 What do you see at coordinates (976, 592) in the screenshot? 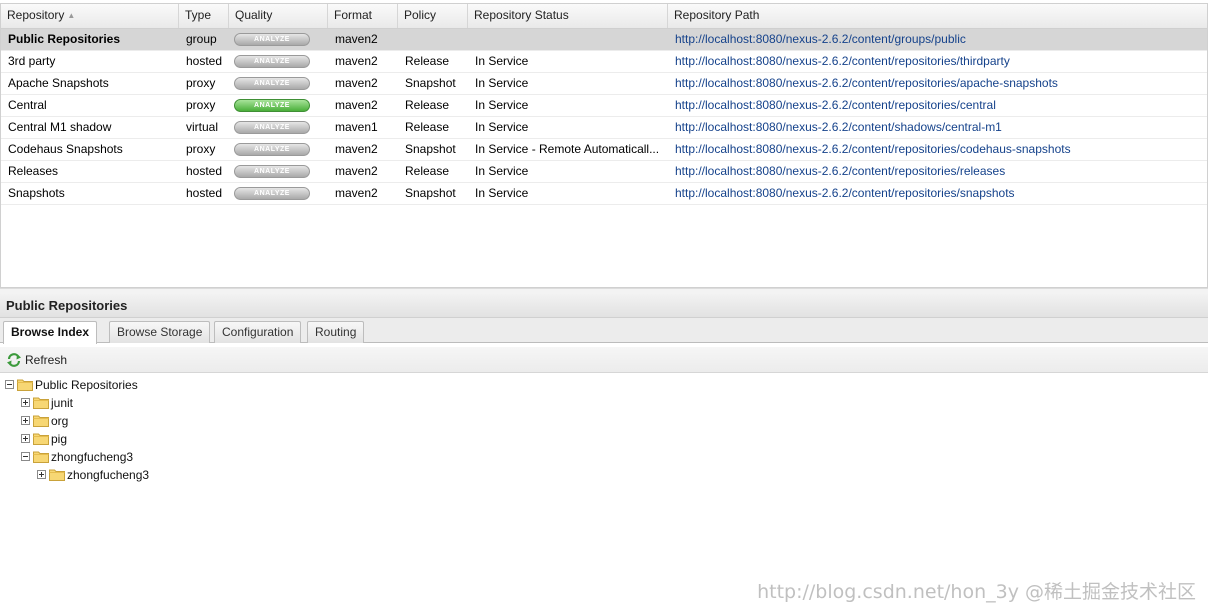
I see `watermark: http://blog.csdn.net/hon_3y @稀土掘金技术社区` at bounding box center [976, 592].